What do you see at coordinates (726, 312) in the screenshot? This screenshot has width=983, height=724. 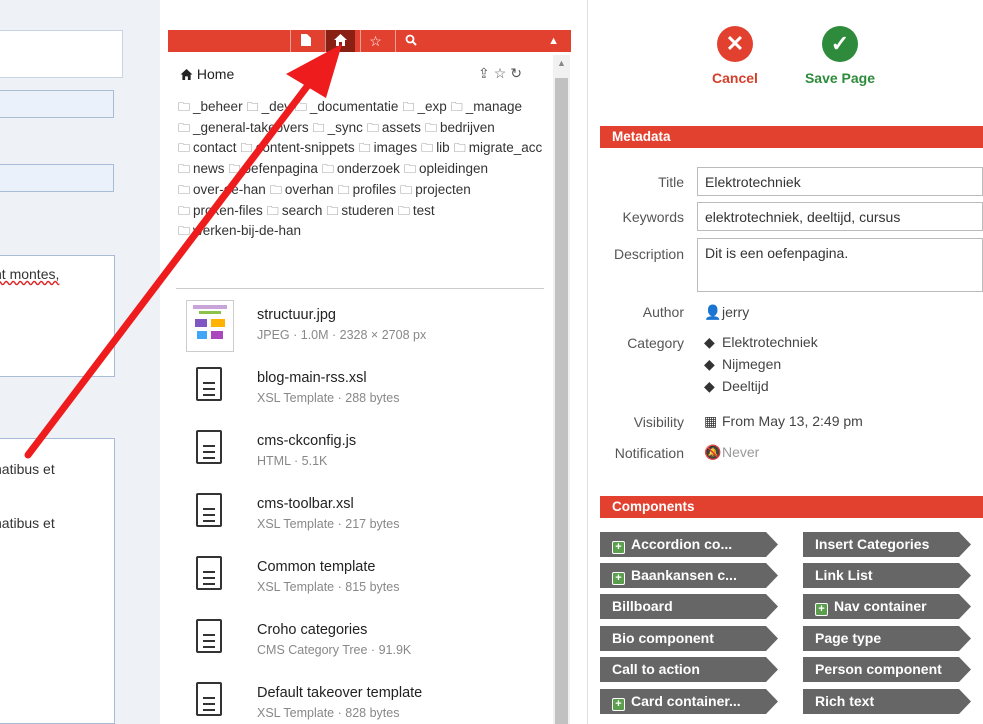 I see `author-value: 👤jerry` at bounding box center [726, 312].